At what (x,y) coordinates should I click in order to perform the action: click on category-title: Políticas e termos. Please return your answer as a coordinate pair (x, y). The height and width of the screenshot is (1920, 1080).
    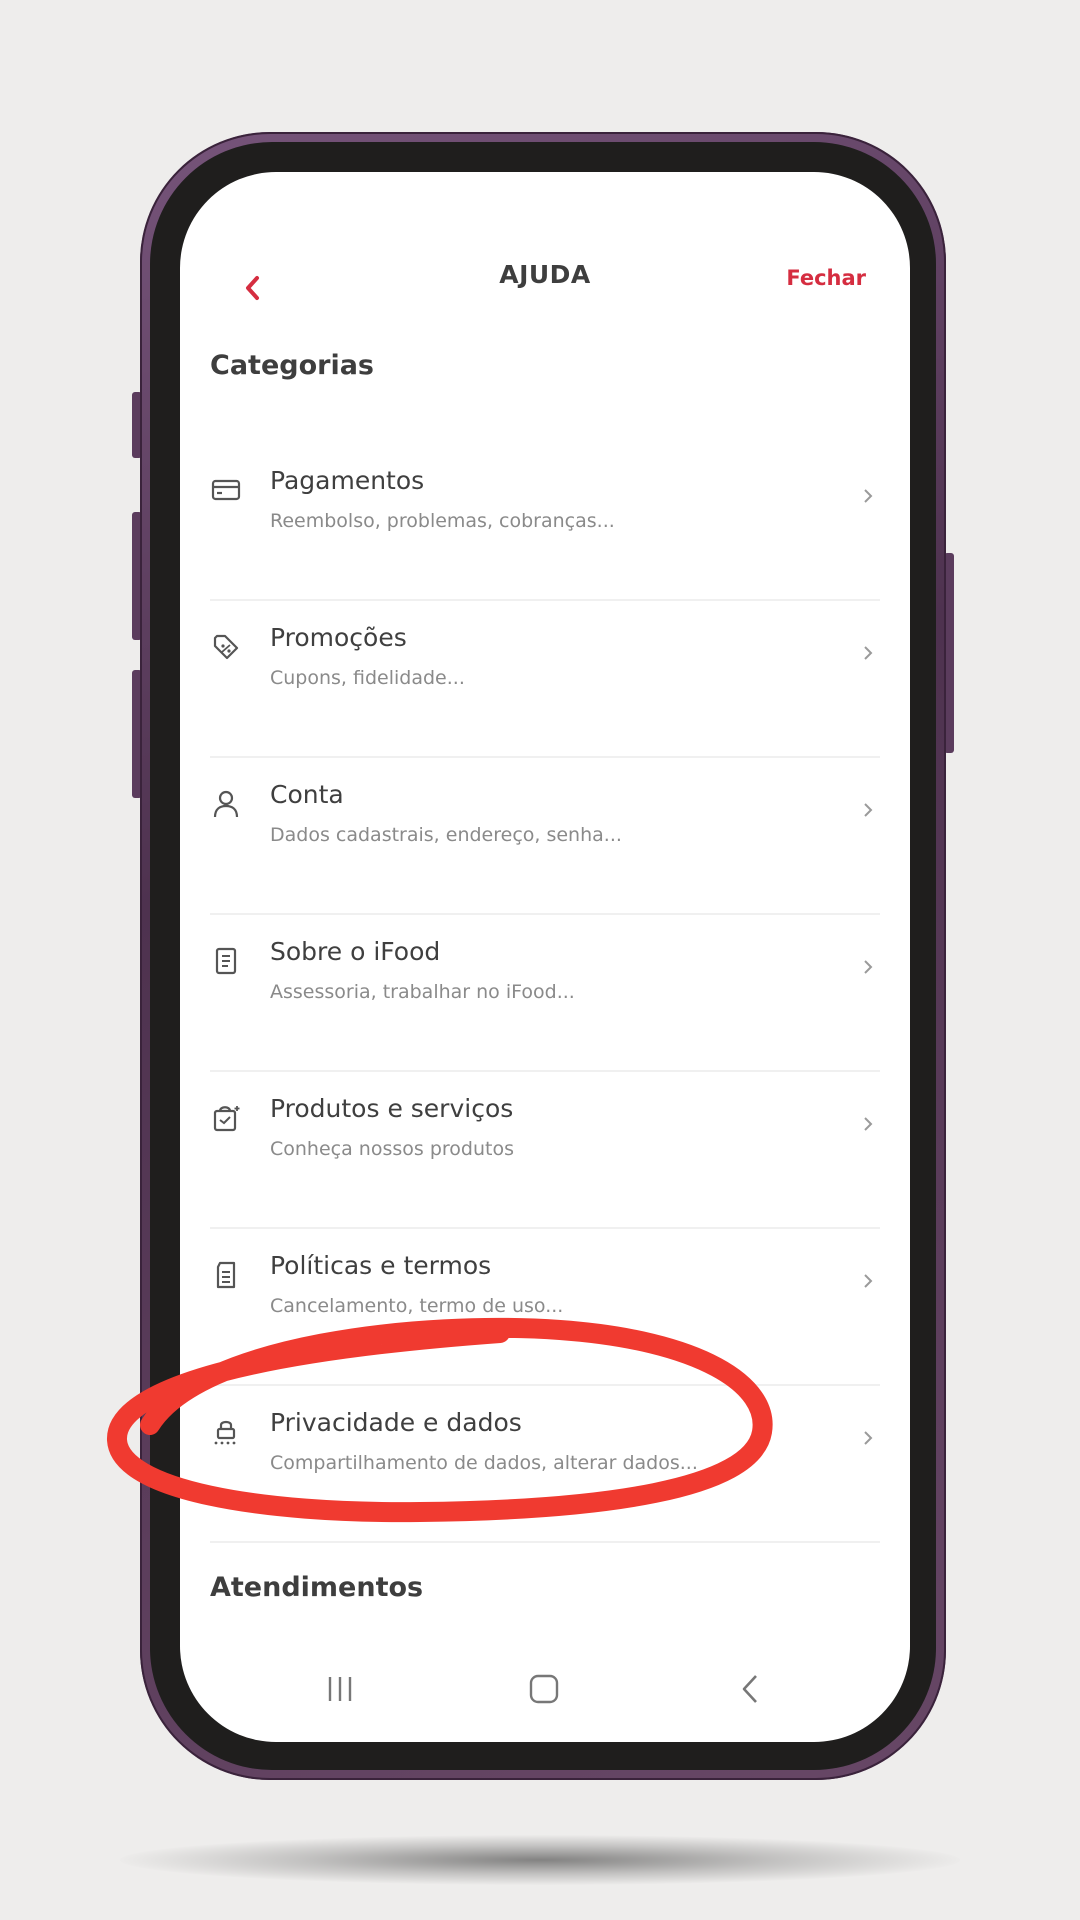
    Looking at the image, I should click on (381, 1265).